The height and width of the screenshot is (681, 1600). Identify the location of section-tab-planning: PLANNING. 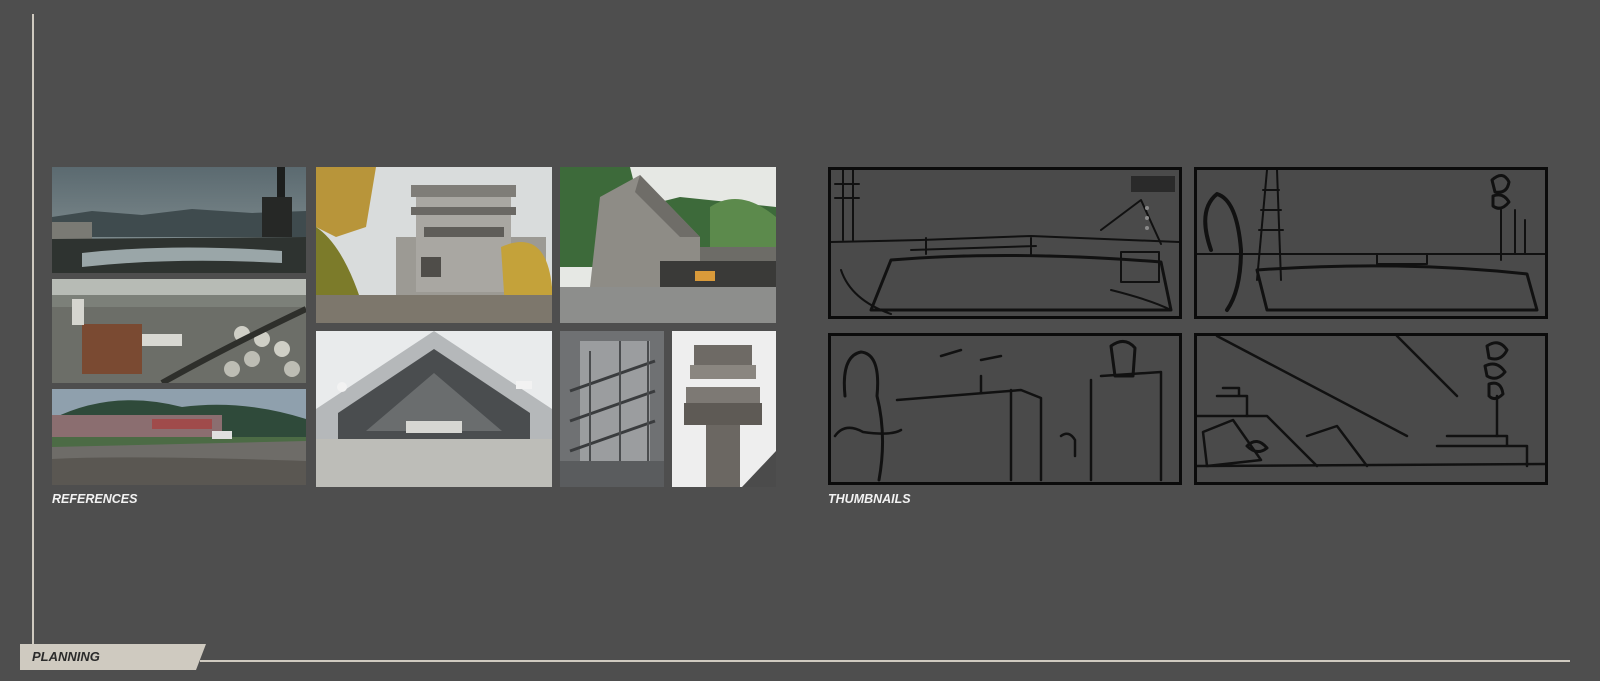
(113, 657).